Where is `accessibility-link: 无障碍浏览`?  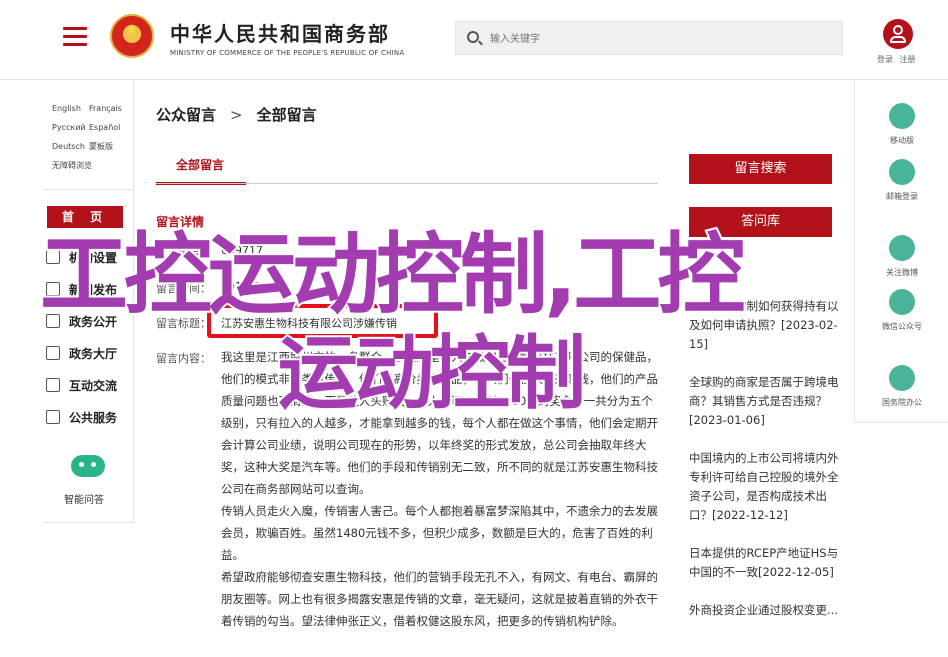 accessibility-link: 无障碍浏览 is located at coordinates (92, 165).